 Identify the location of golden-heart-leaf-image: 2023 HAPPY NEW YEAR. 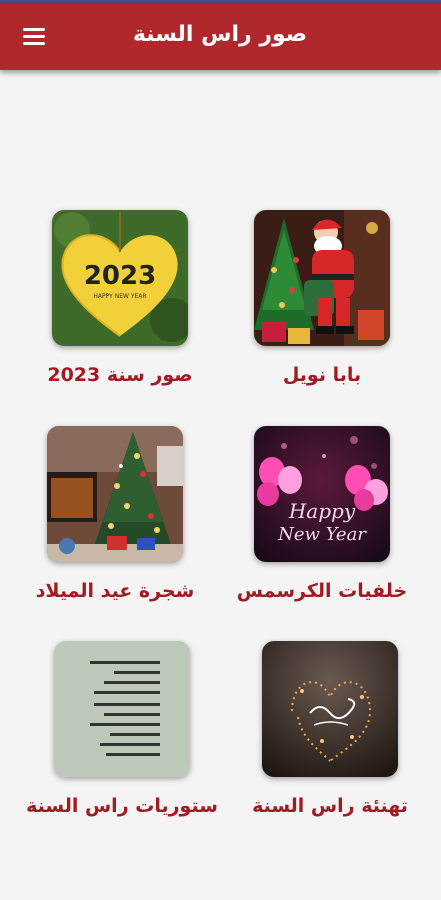
(120, 278).